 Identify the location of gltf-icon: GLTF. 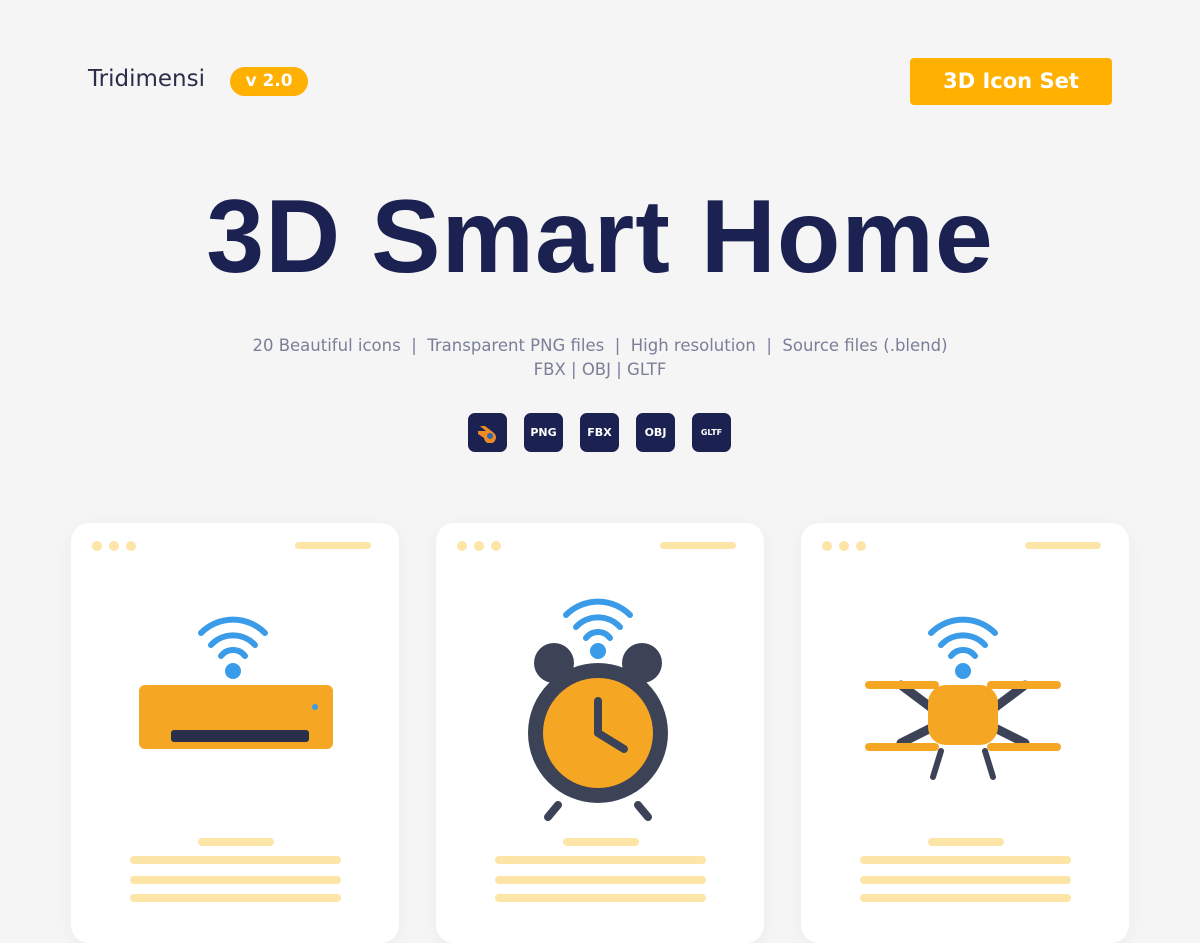
(711, 432).